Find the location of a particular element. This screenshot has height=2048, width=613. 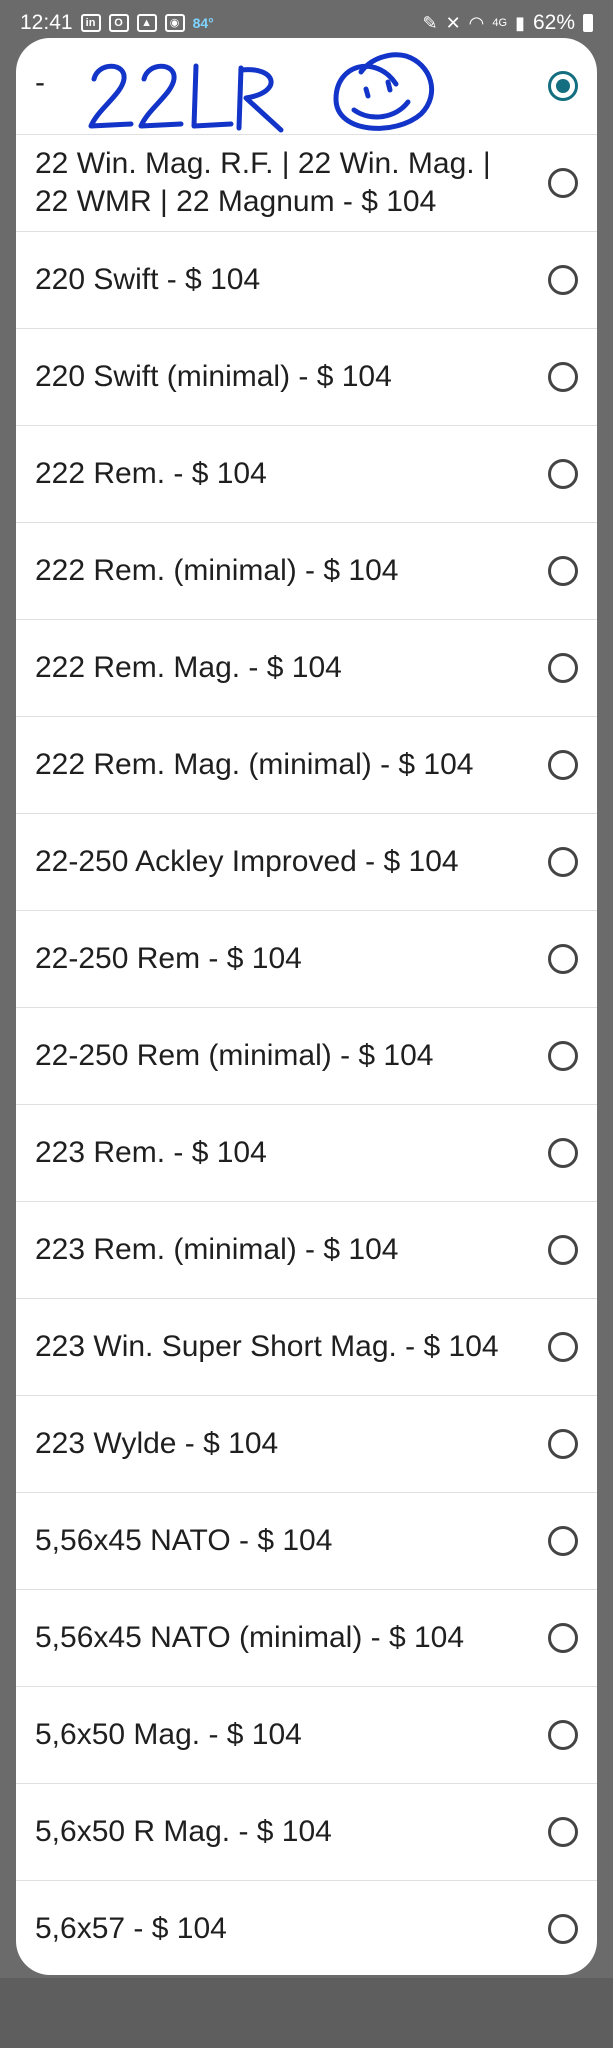

option-item: 223 Rem. (minimal) - $ 104 is located at coordinates (306, 1250).